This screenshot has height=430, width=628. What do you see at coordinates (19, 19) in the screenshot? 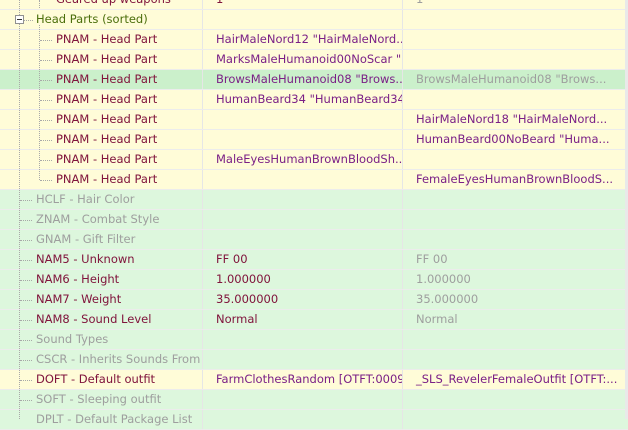
I see `collapse-toggle-icon` at bounding box center [19, 19].